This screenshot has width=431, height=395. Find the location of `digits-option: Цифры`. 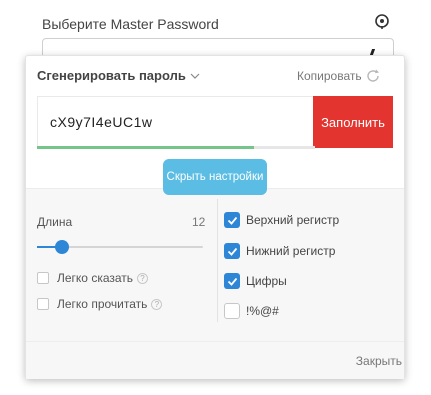

digits-option: Цифры is located at coordinates (255, 281).